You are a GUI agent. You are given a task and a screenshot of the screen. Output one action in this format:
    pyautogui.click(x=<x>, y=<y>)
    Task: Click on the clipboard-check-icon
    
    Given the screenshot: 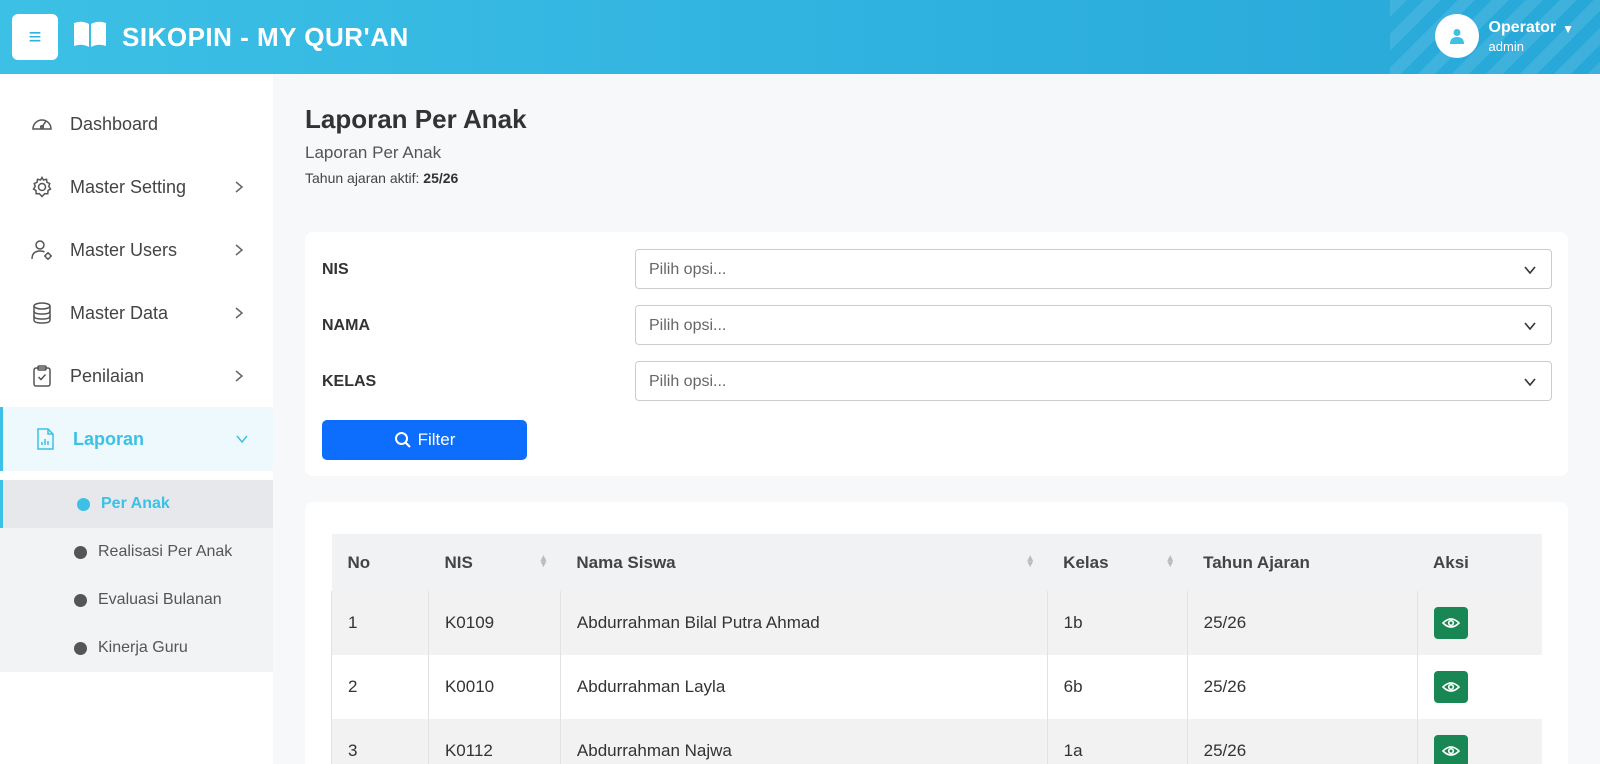 What is the action you would take?
    pyautogui.click(x=42, y=376)
    